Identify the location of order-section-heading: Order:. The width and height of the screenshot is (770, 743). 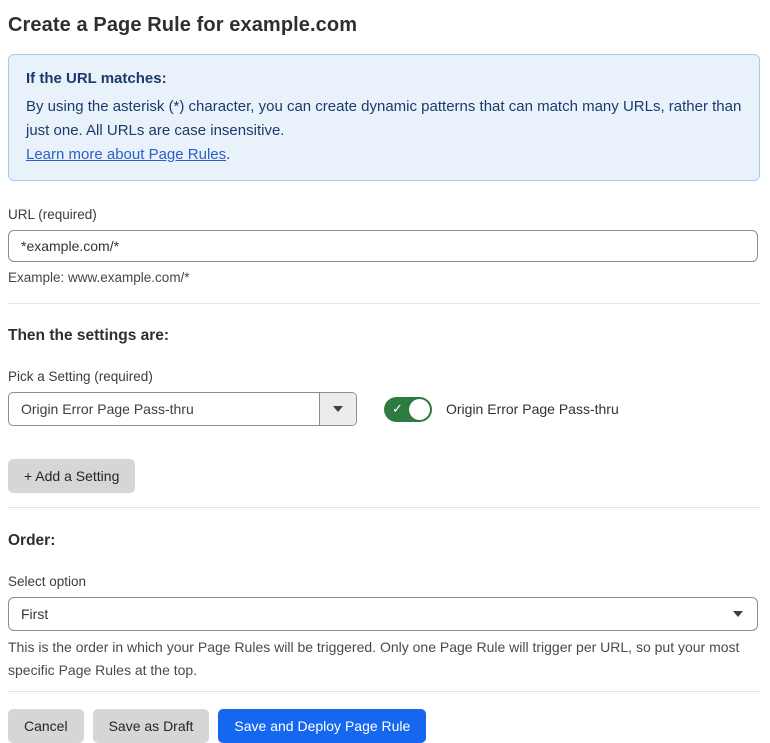
(32, 540).